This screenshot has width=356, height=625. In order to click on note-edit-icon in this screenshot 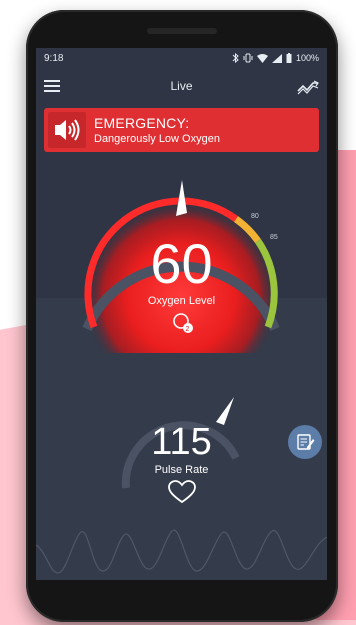, I will do `click(306, 442)`.